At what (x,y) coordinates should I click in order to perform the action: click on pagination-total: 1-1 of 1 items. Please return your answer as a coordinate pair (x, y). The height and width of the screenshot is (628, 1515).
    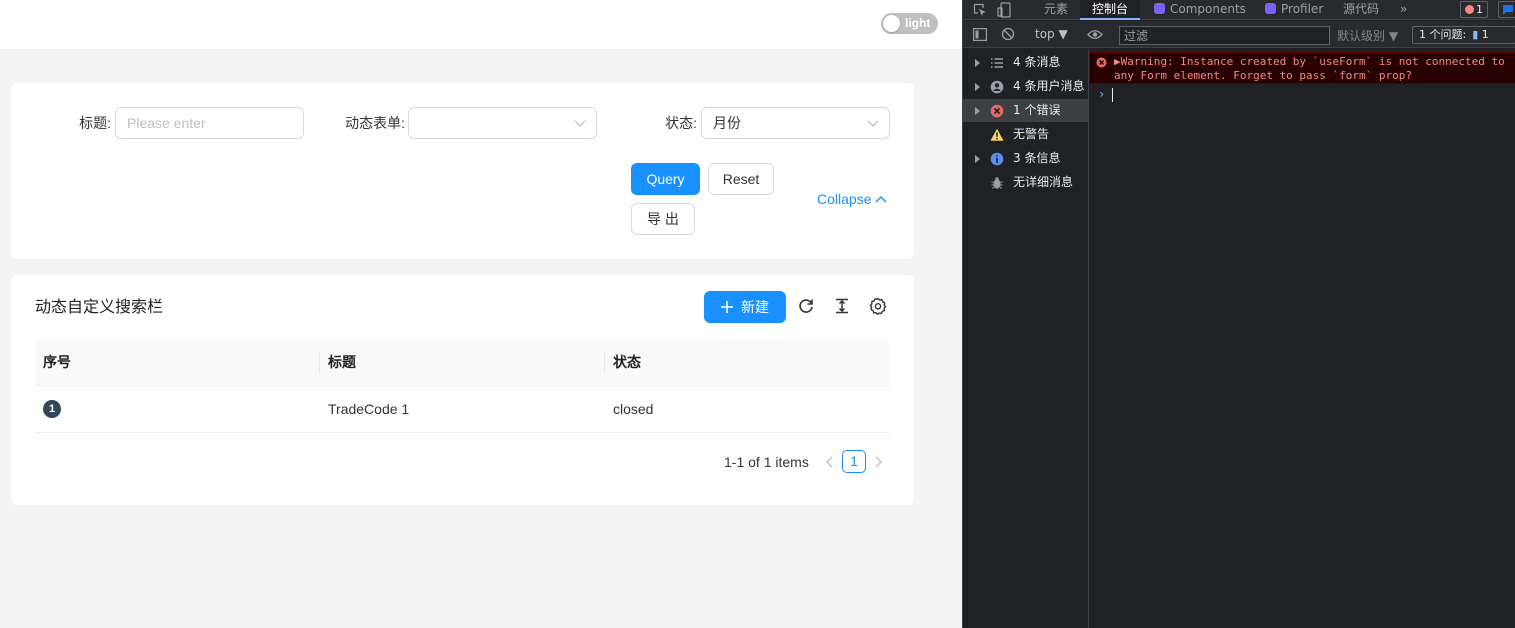
    Looking at the image, I should click on (766, 462).